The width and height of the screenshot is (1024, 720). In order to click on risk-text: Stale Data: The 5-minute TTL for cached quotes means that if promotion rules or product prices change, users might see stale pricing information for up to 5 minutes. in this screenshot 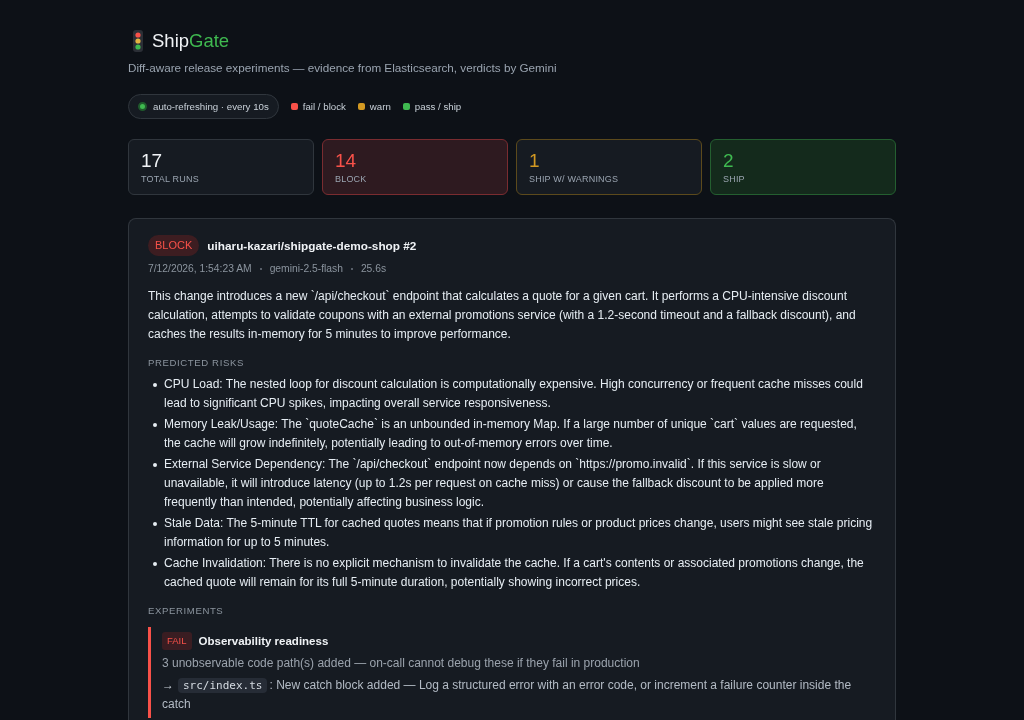, I will do `click(519, 533)`.